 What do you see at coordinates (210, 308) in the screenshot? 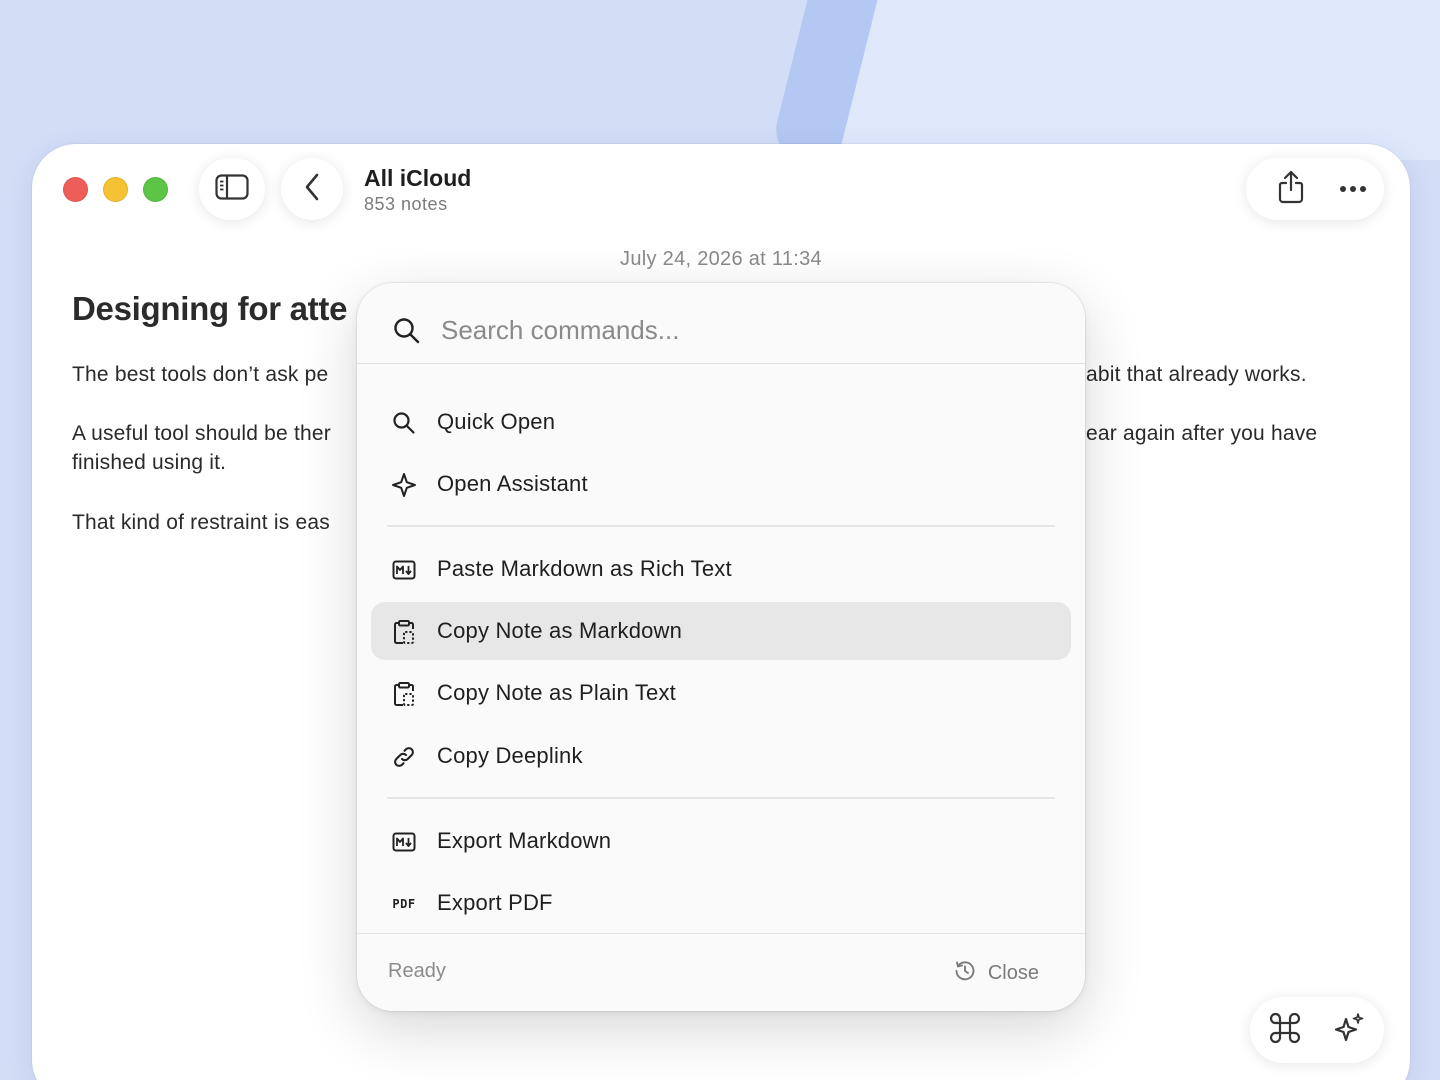
I see `note-heading: Designing for atte` at bounding box center [210, 308].